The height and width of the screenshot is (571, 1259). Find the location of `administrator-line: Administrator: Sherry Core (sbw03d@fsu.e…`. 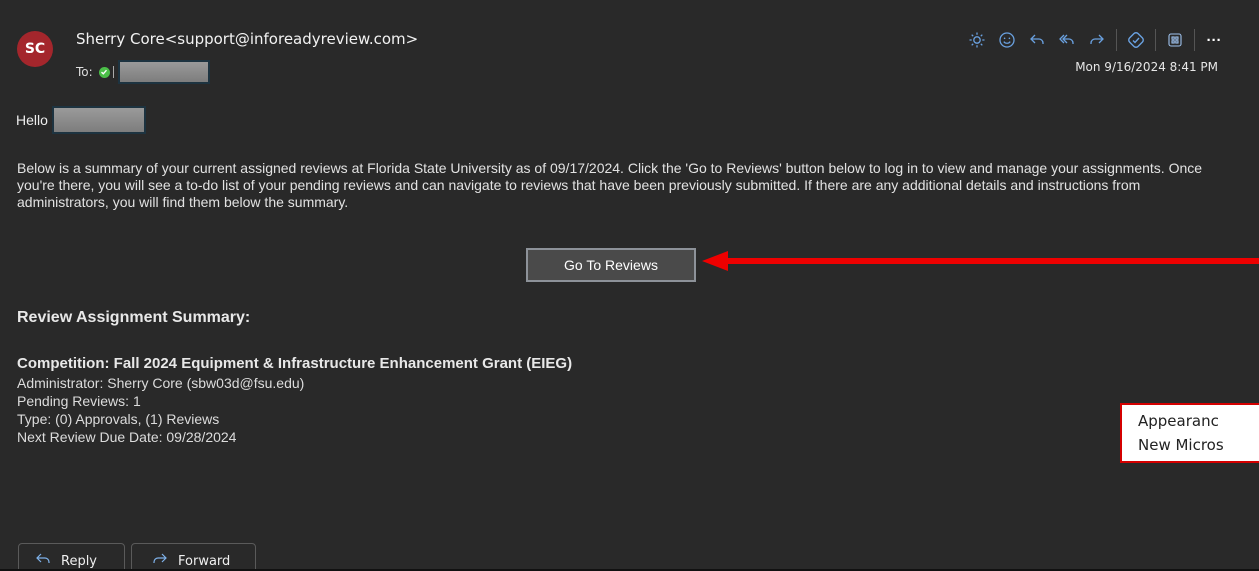

administrator-line: Administrator: Sherry Core (sbw03d@fsu.e… is located at coordinates (161, 383).